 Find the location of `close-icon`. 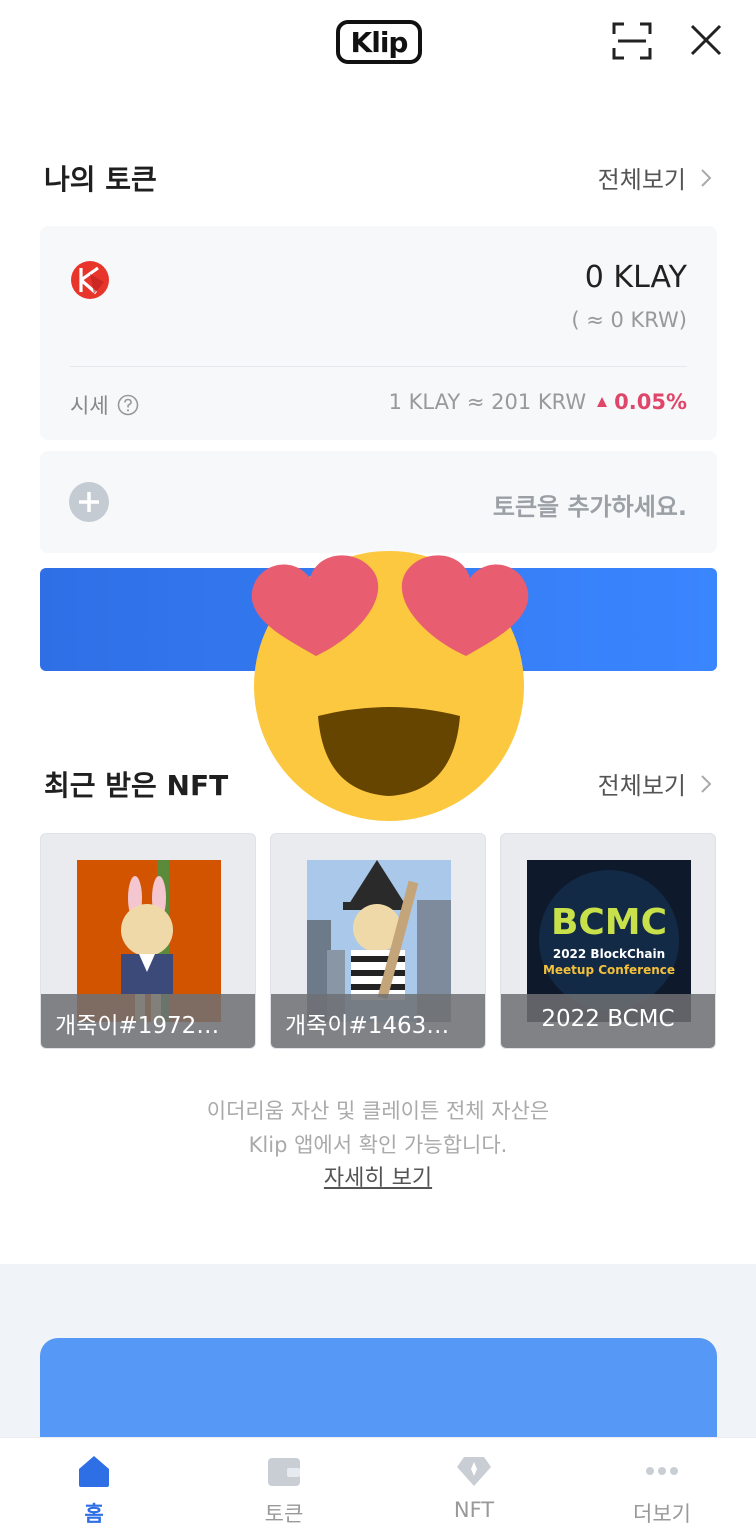

close-icon is located at coordinates (706, 40).